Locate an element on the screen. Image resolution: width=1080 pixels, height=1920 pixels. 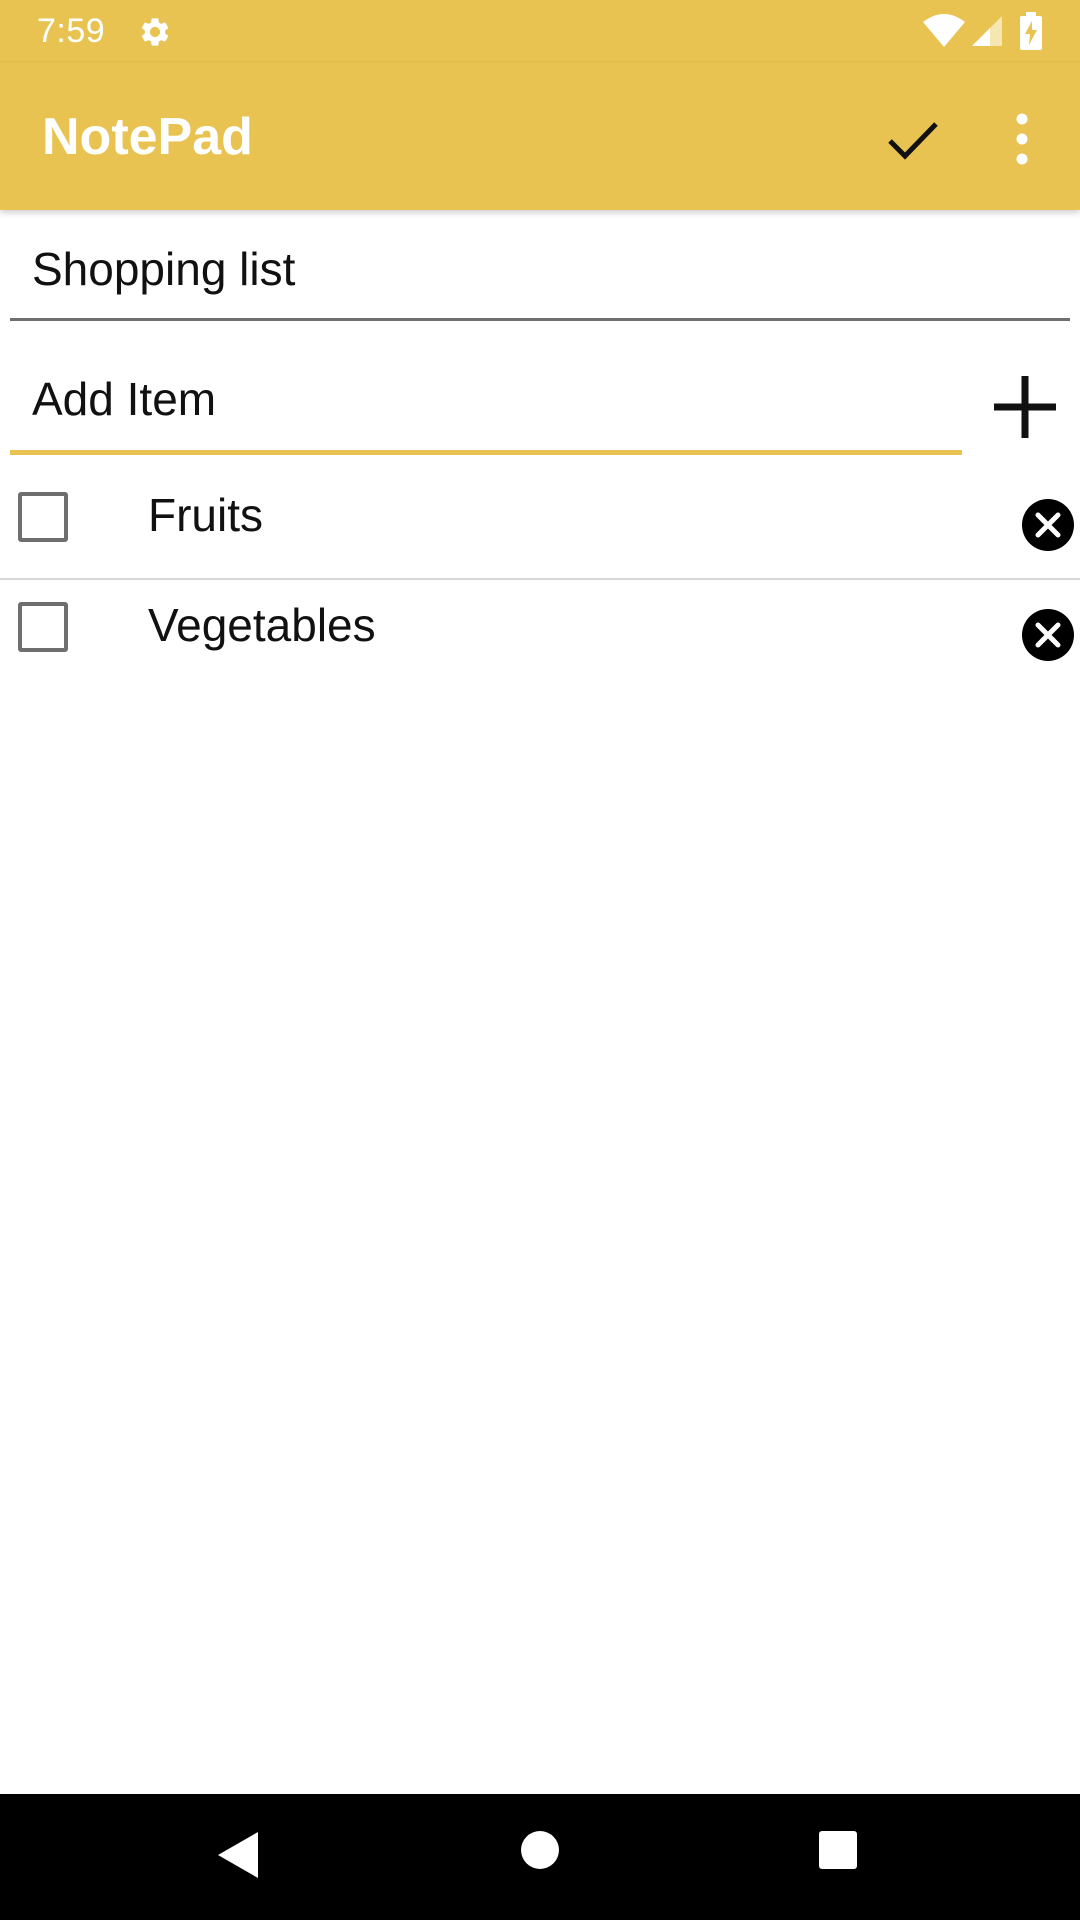
home-icon is located at coordinates (540, 1850).